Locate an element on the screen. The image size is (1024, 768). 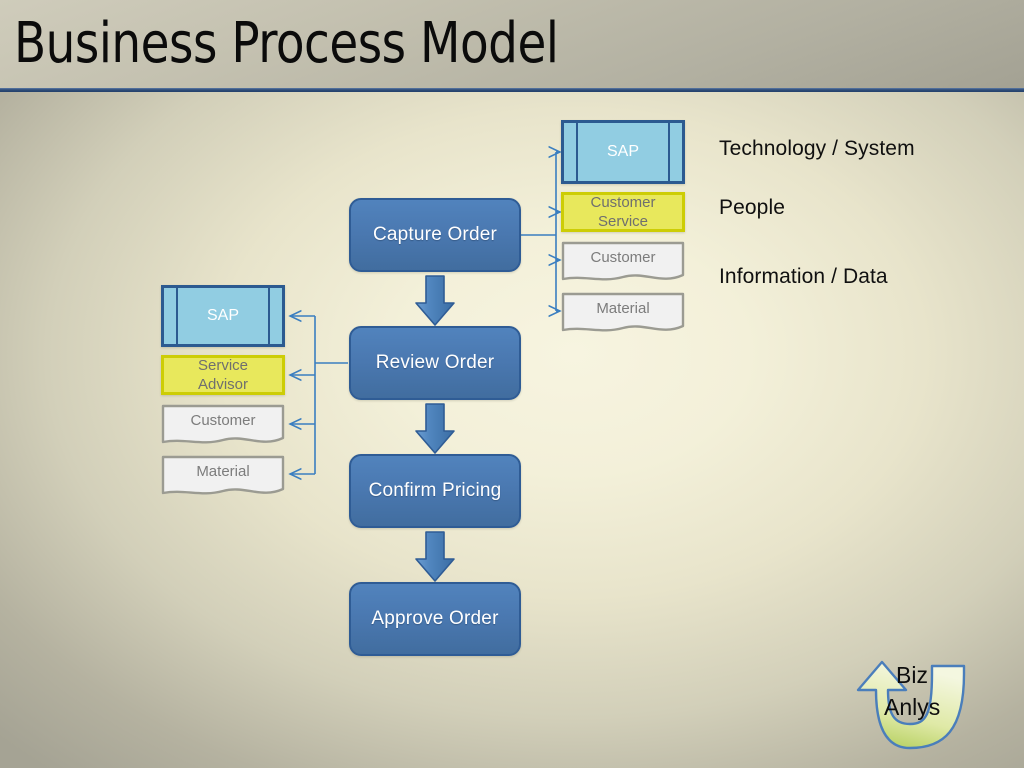
legend-item-technology-system: Technology / System is located at coordinates (817, 148).